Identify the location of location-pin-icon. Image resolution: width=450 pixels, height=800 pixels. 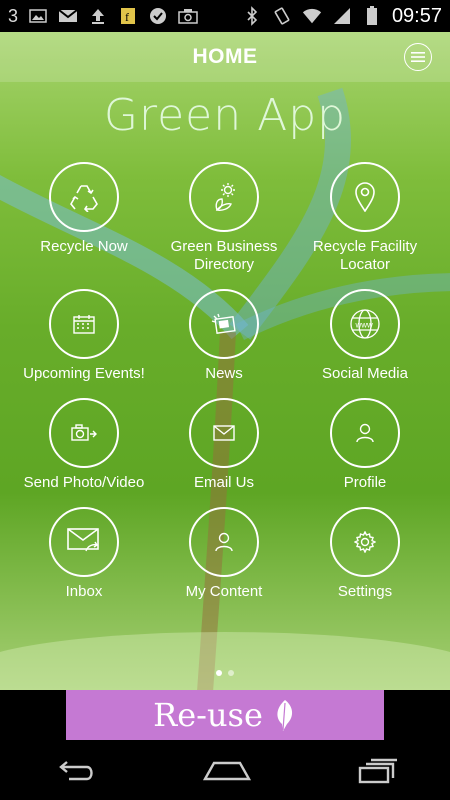
(365, 197).